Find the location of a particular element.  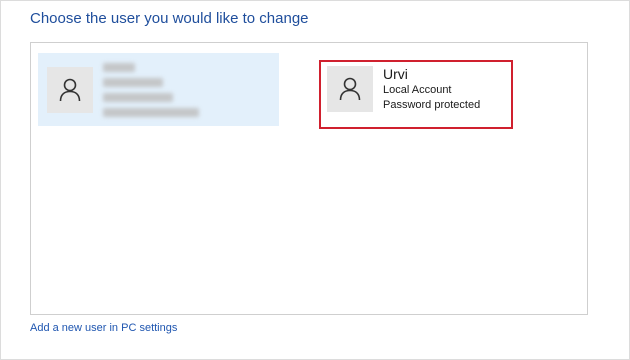

redacted-extra-line is located at coordinates (138, 97).